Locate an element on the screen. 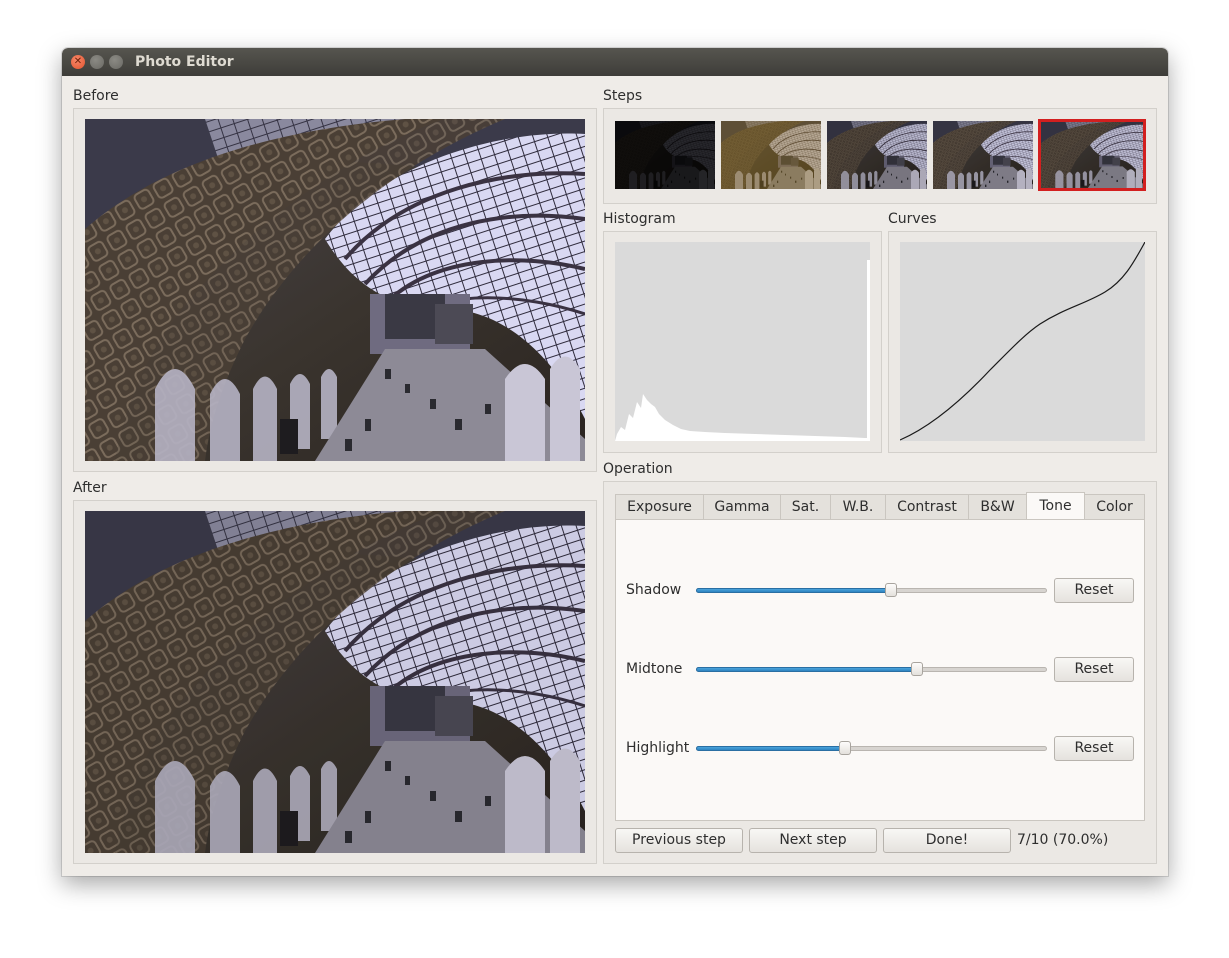 This screenshot has width=1229, height=958. curves-label: Curves is located at coordinates (912, 219).